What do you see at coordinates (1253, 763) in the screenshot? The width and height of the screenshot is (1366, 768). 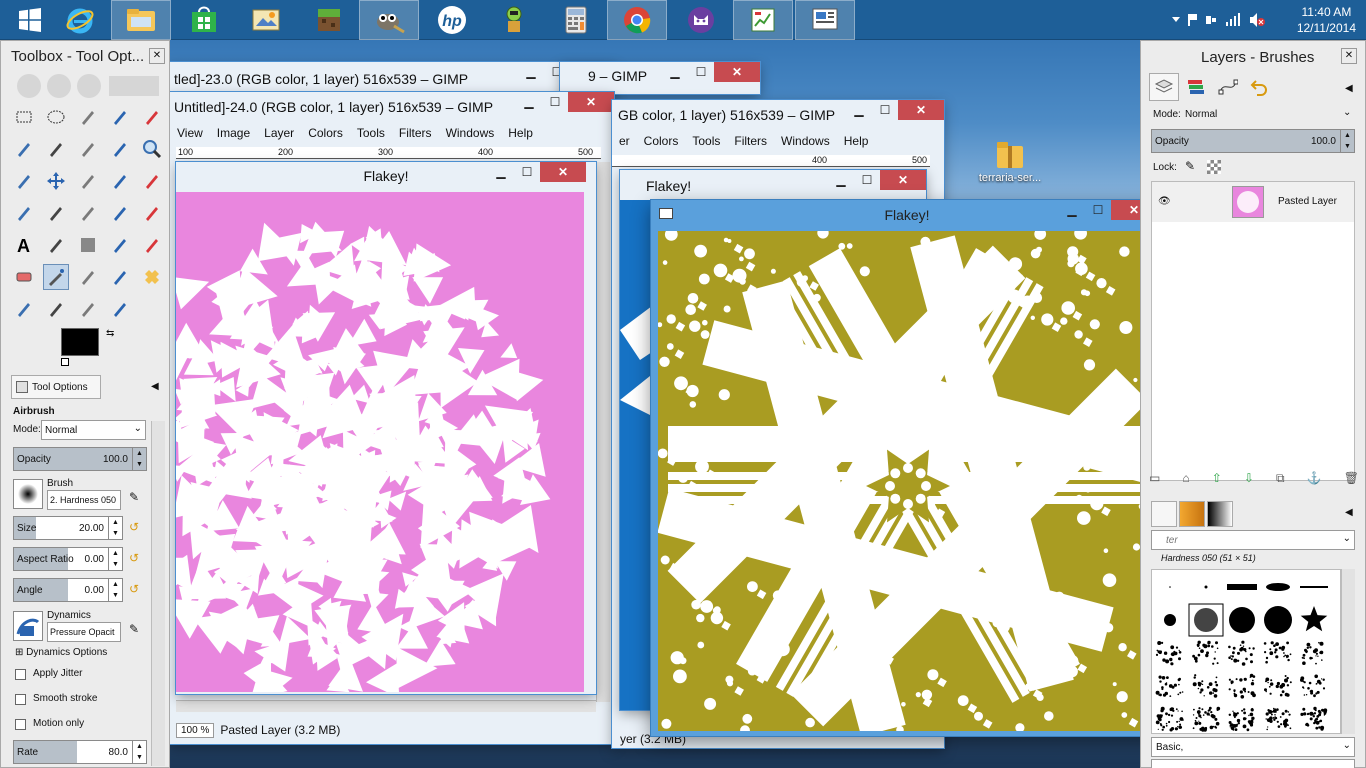 I see `brush-tag-field` at bounding box center [1253, 763].